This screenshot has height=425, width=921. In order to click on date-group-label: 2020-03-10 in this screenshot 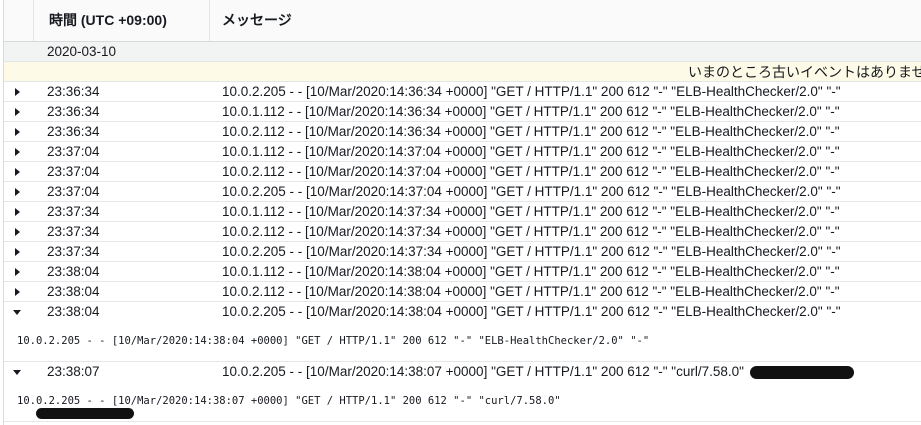, I will do `click(82, 51)`.